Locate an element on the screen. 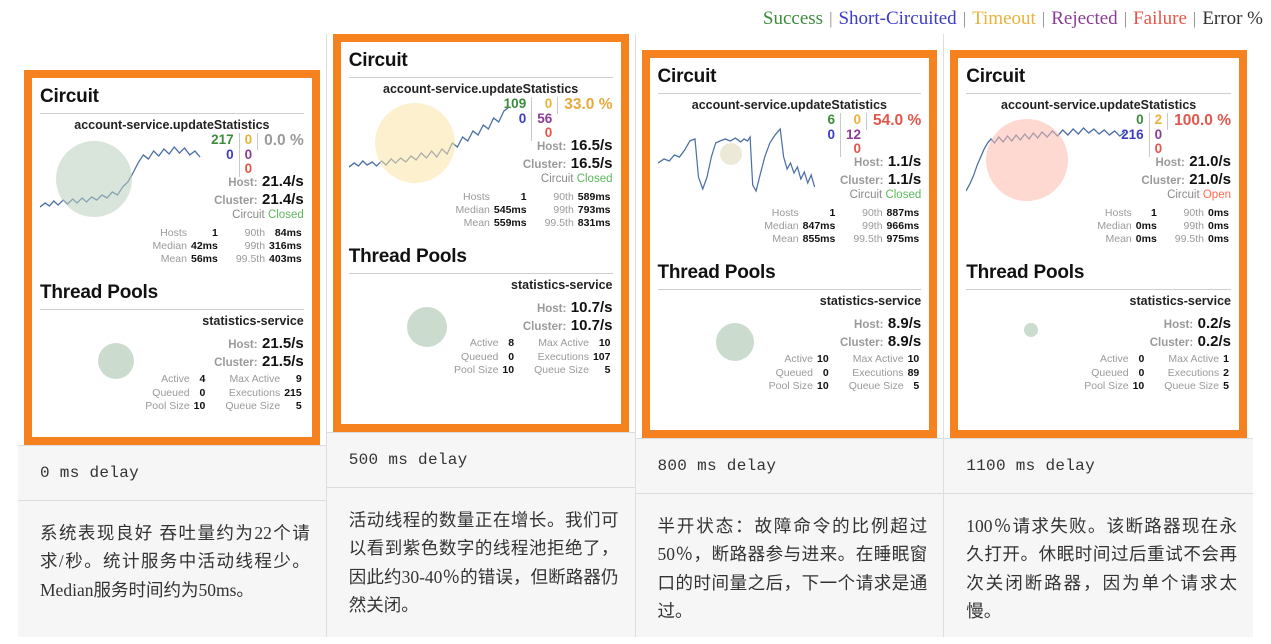 The height and width of the screenshot is (644, 1271). stat-row: 99.5th 975ms is located at coordinates (886, 239).